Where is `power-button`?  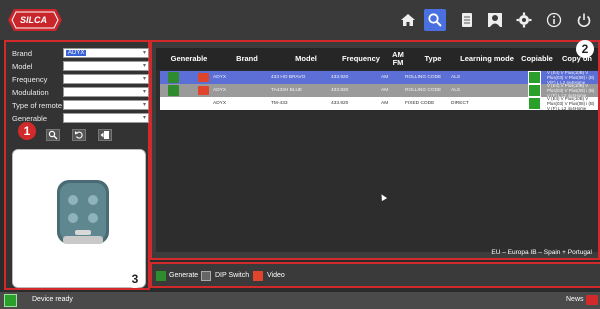
power-button is located at coordinates (584, 20).